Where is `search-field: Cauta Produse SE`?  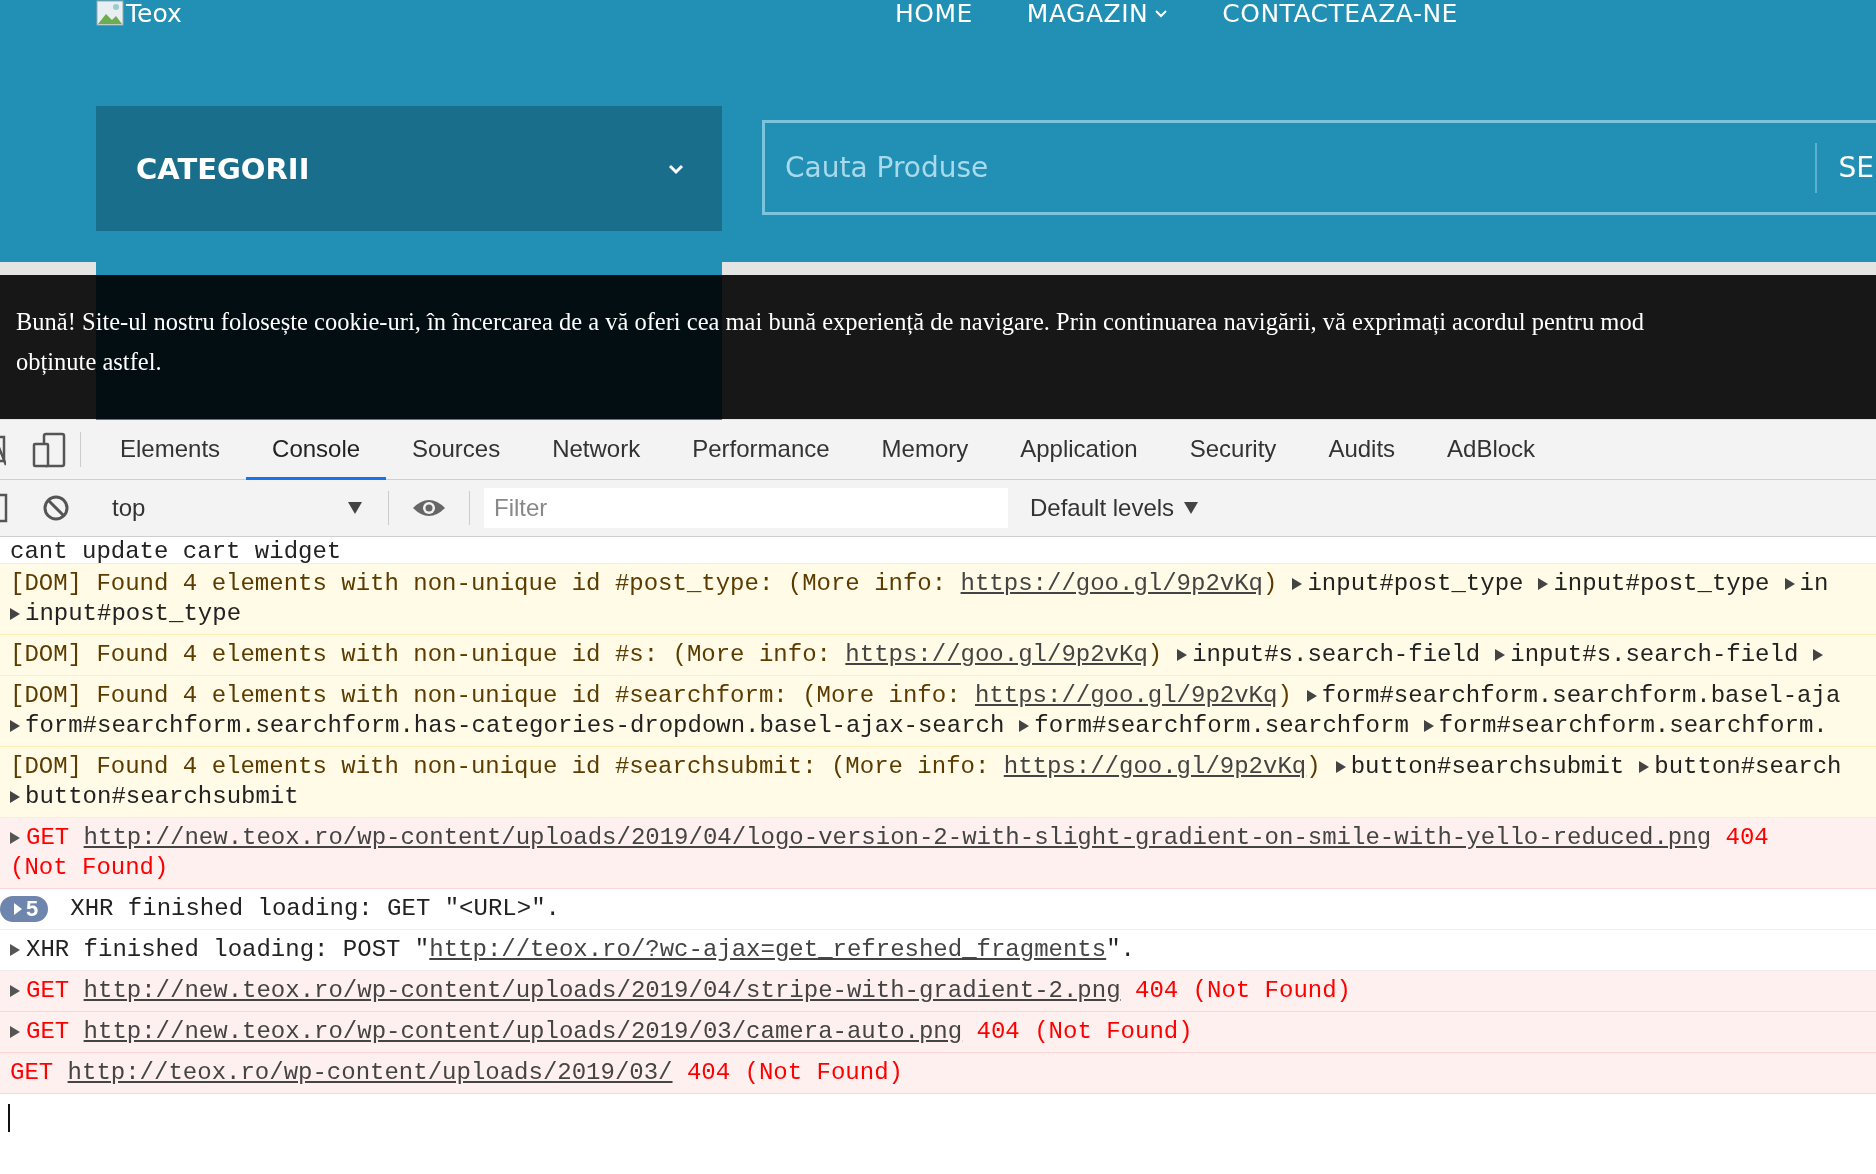 search-field: Cauta Produse SE is located at coordinates (1319, 167).